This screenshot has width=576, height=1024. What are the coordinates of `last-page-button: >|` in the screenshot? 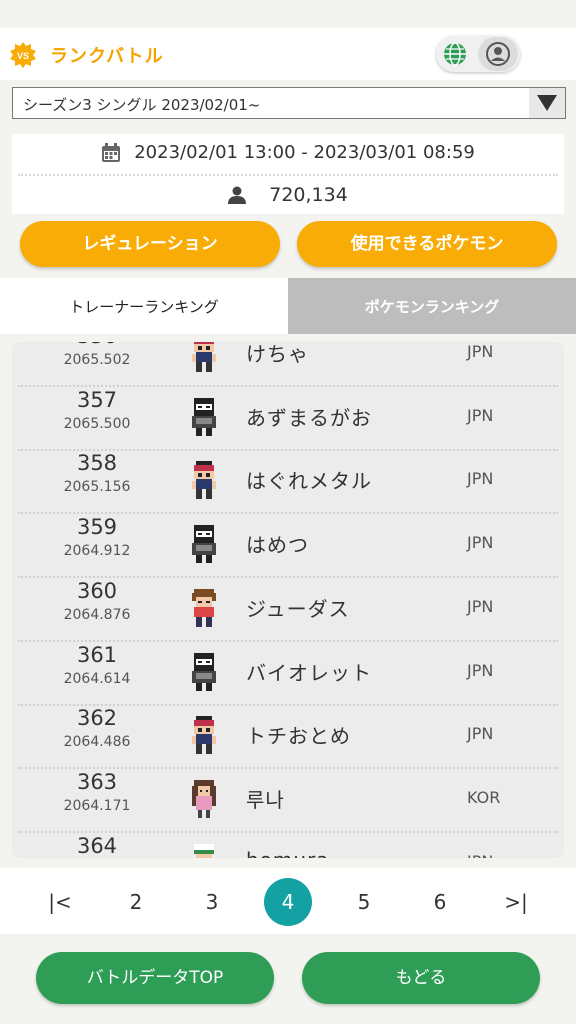 It's located at (516, 902).